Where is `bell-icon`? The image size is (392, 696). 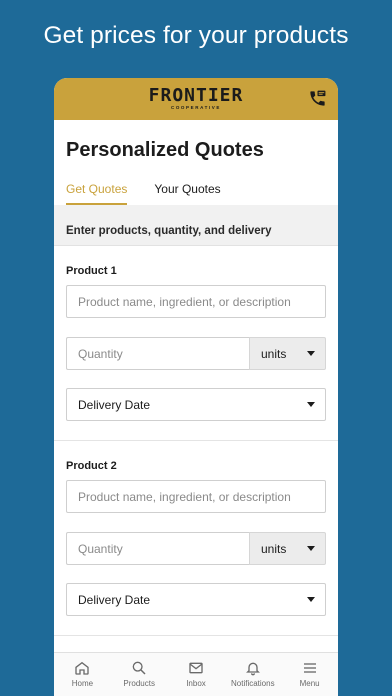
bell-icon is located at coordinates (252, 669).